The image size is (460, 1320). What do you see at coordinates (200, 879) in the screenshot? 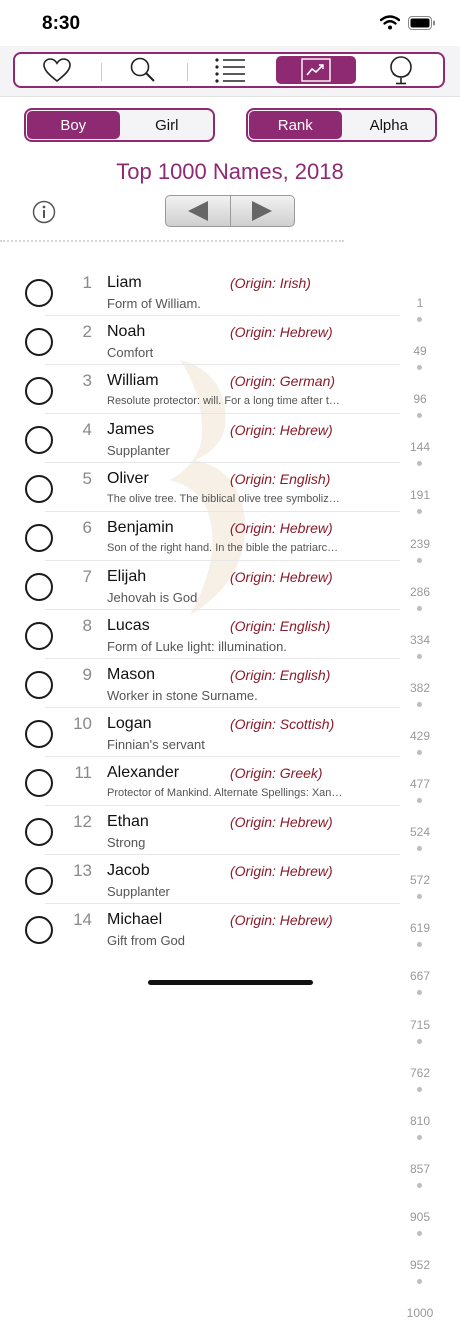
I see `list-item: 13 Jacob (Origin: Hebrew) Supplanter` at bounding box center [200, 879].